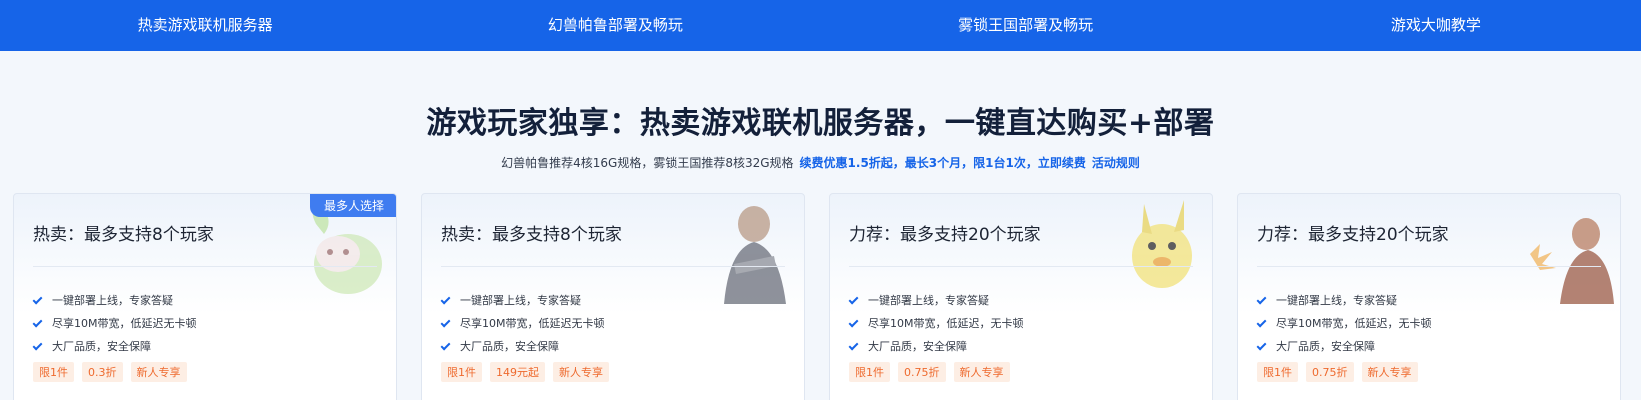 This screenshot has height=400, width=1641. I want to click on nav-item-hot-servers: 热卖游戏联机服务器, so click(205, 25).